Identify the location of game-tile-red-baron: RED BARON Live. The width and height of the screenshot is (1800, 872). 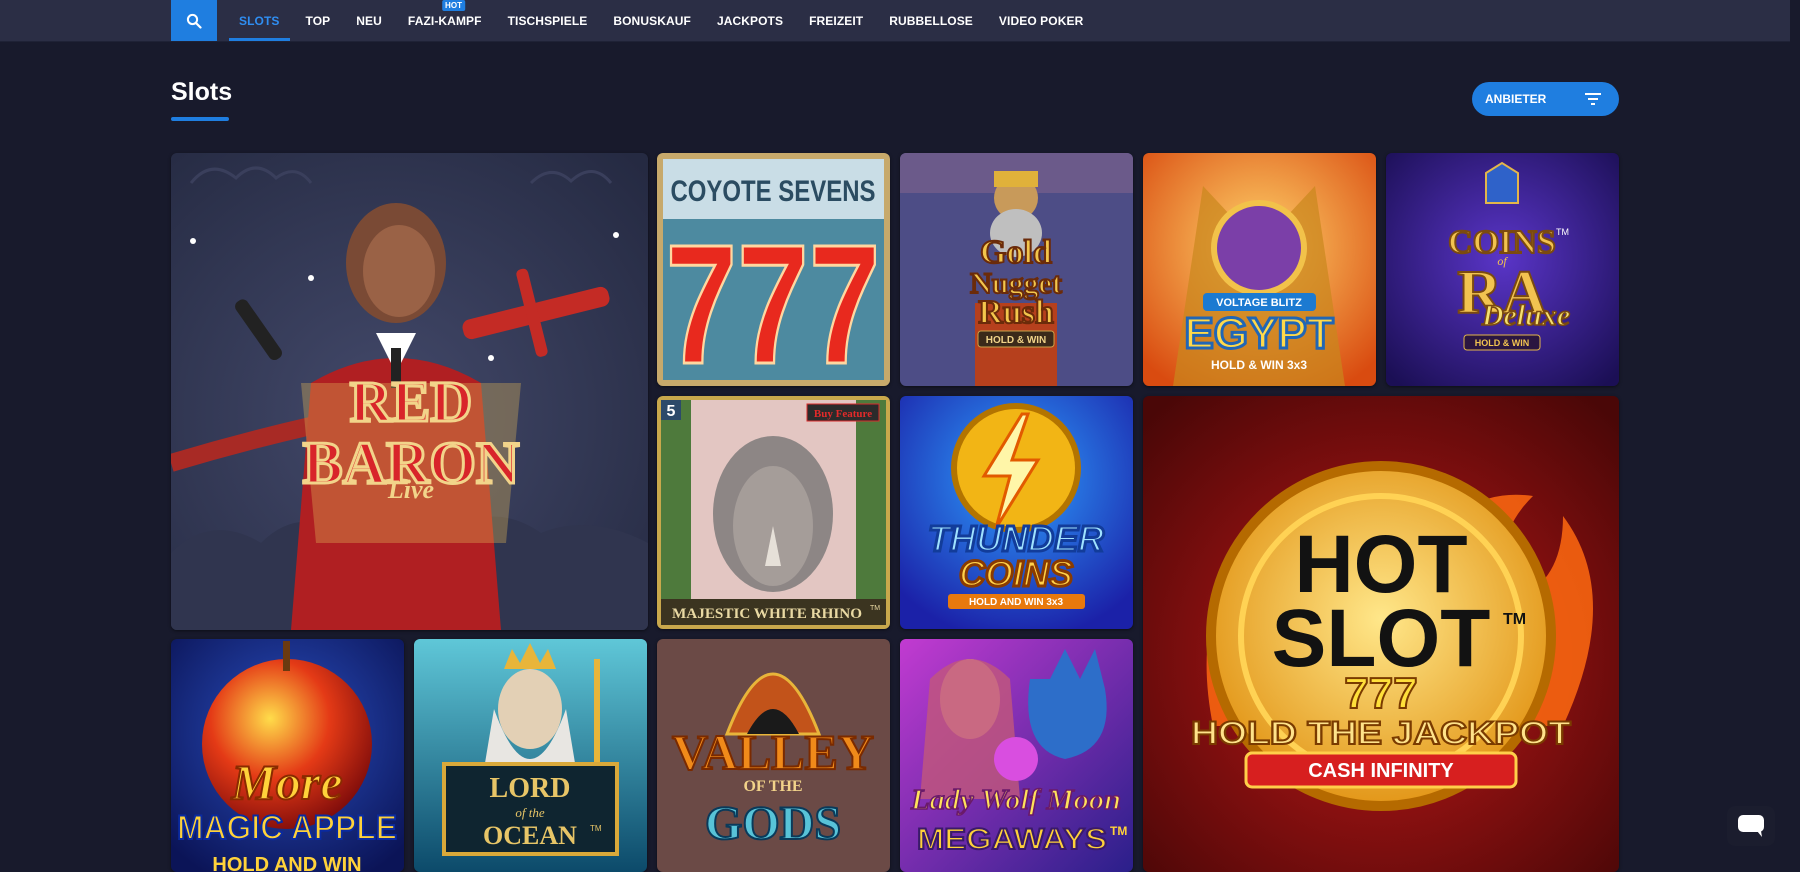
(409, 391).